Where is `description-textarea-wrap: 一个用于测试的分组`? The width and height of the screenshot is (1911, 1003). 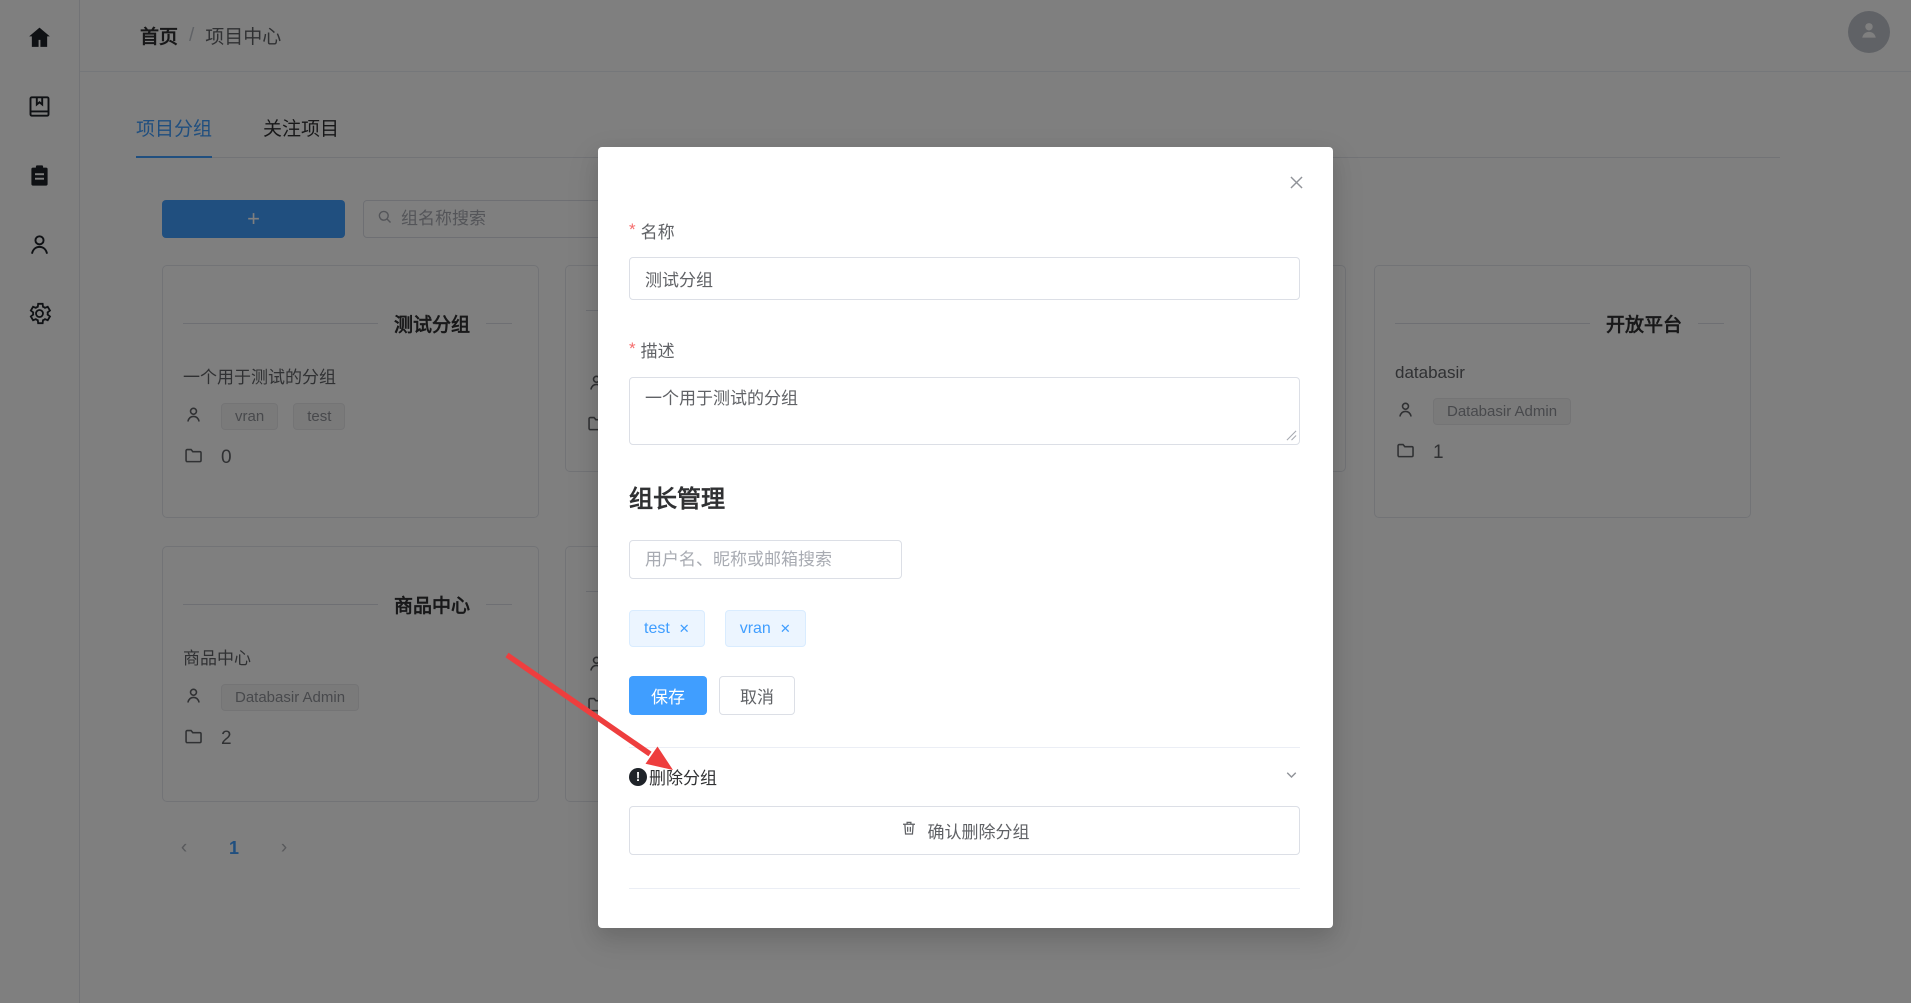
description-textarea-wrap: 一个用于测试的分组 is located at coordinates (964, 411).